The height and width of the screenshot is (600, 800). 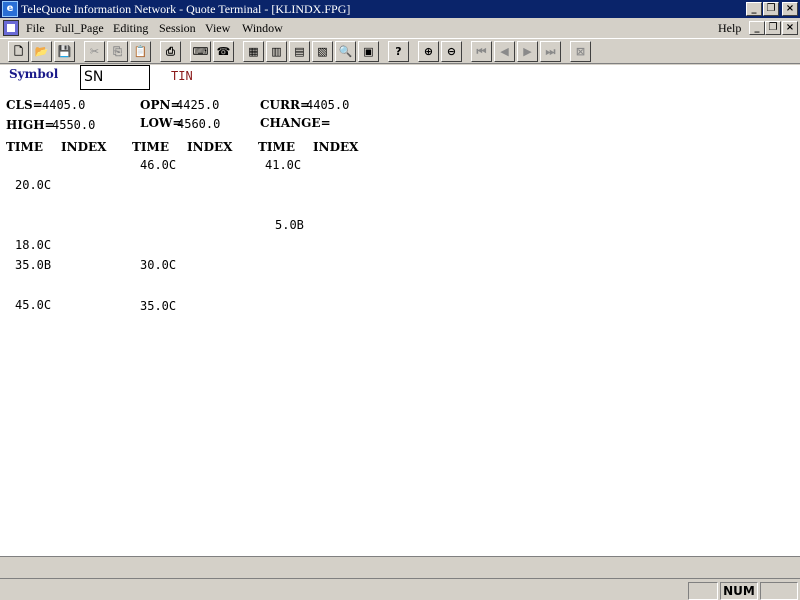 I want to click on zoom-in-icon: ⊕, so click(x=428, y=51).